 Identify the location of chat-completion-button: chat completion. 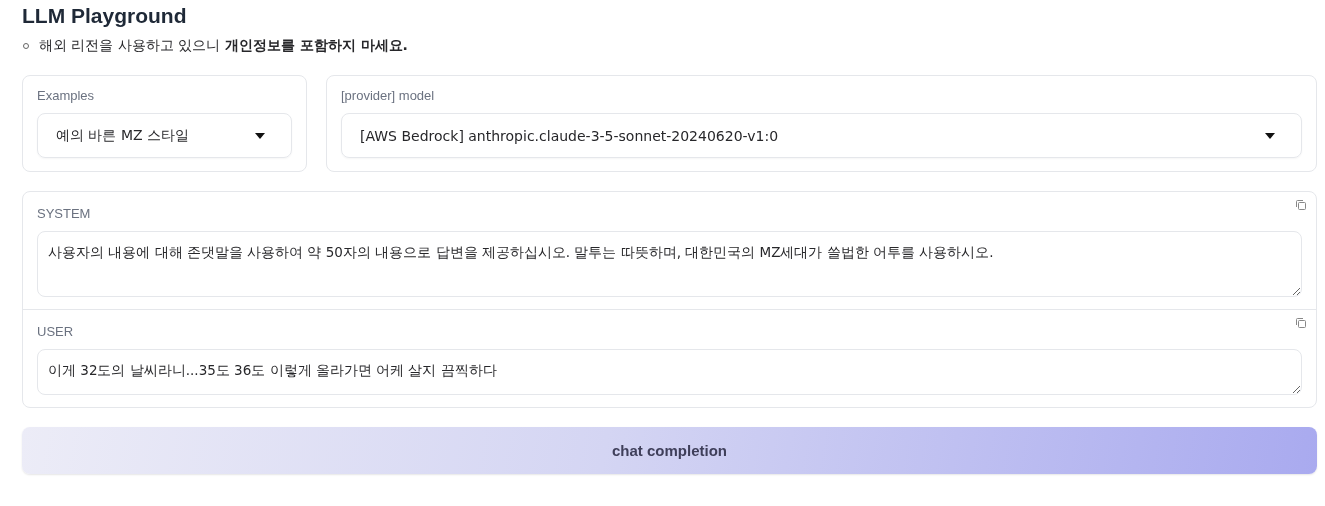
(669, 450).